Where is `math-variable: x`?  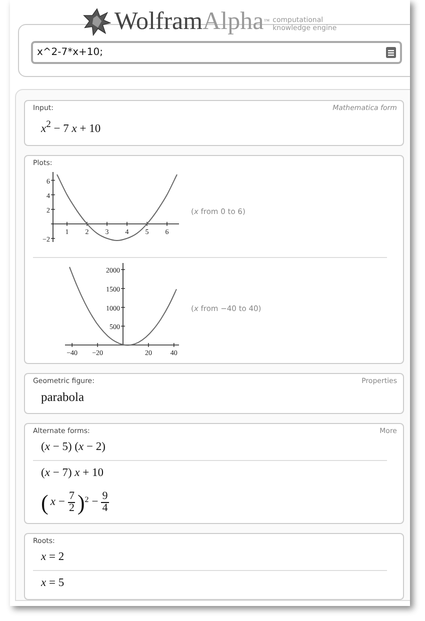 math-variable: x is located at coordinates (53, 502).